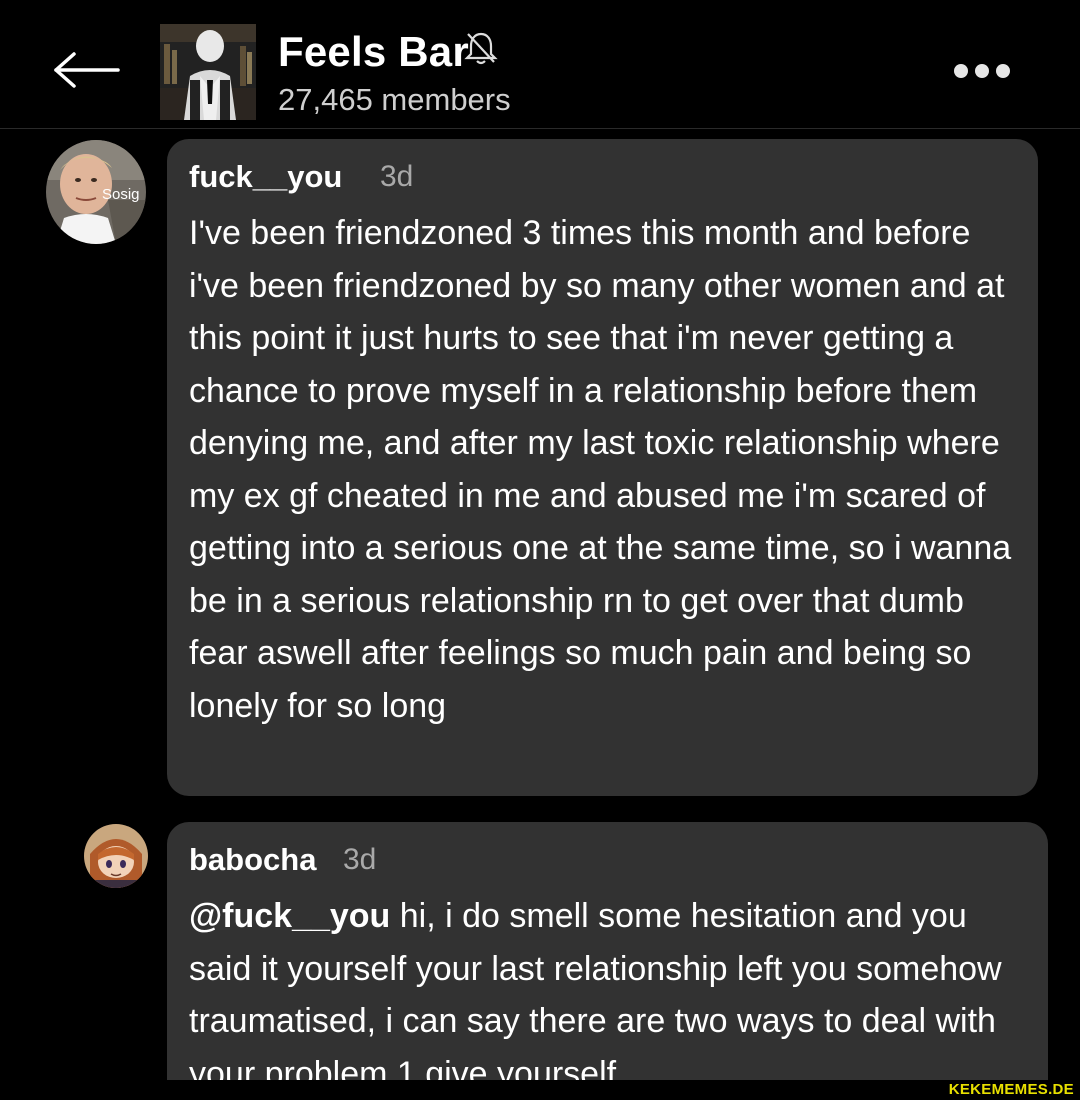 Image resolution: width=1080 pixels, height=1100 pixels. Describe the element at coordinates (1011, 1089) in the screenshot. I see `watermark: KEKEMEMES.DE` at that location.